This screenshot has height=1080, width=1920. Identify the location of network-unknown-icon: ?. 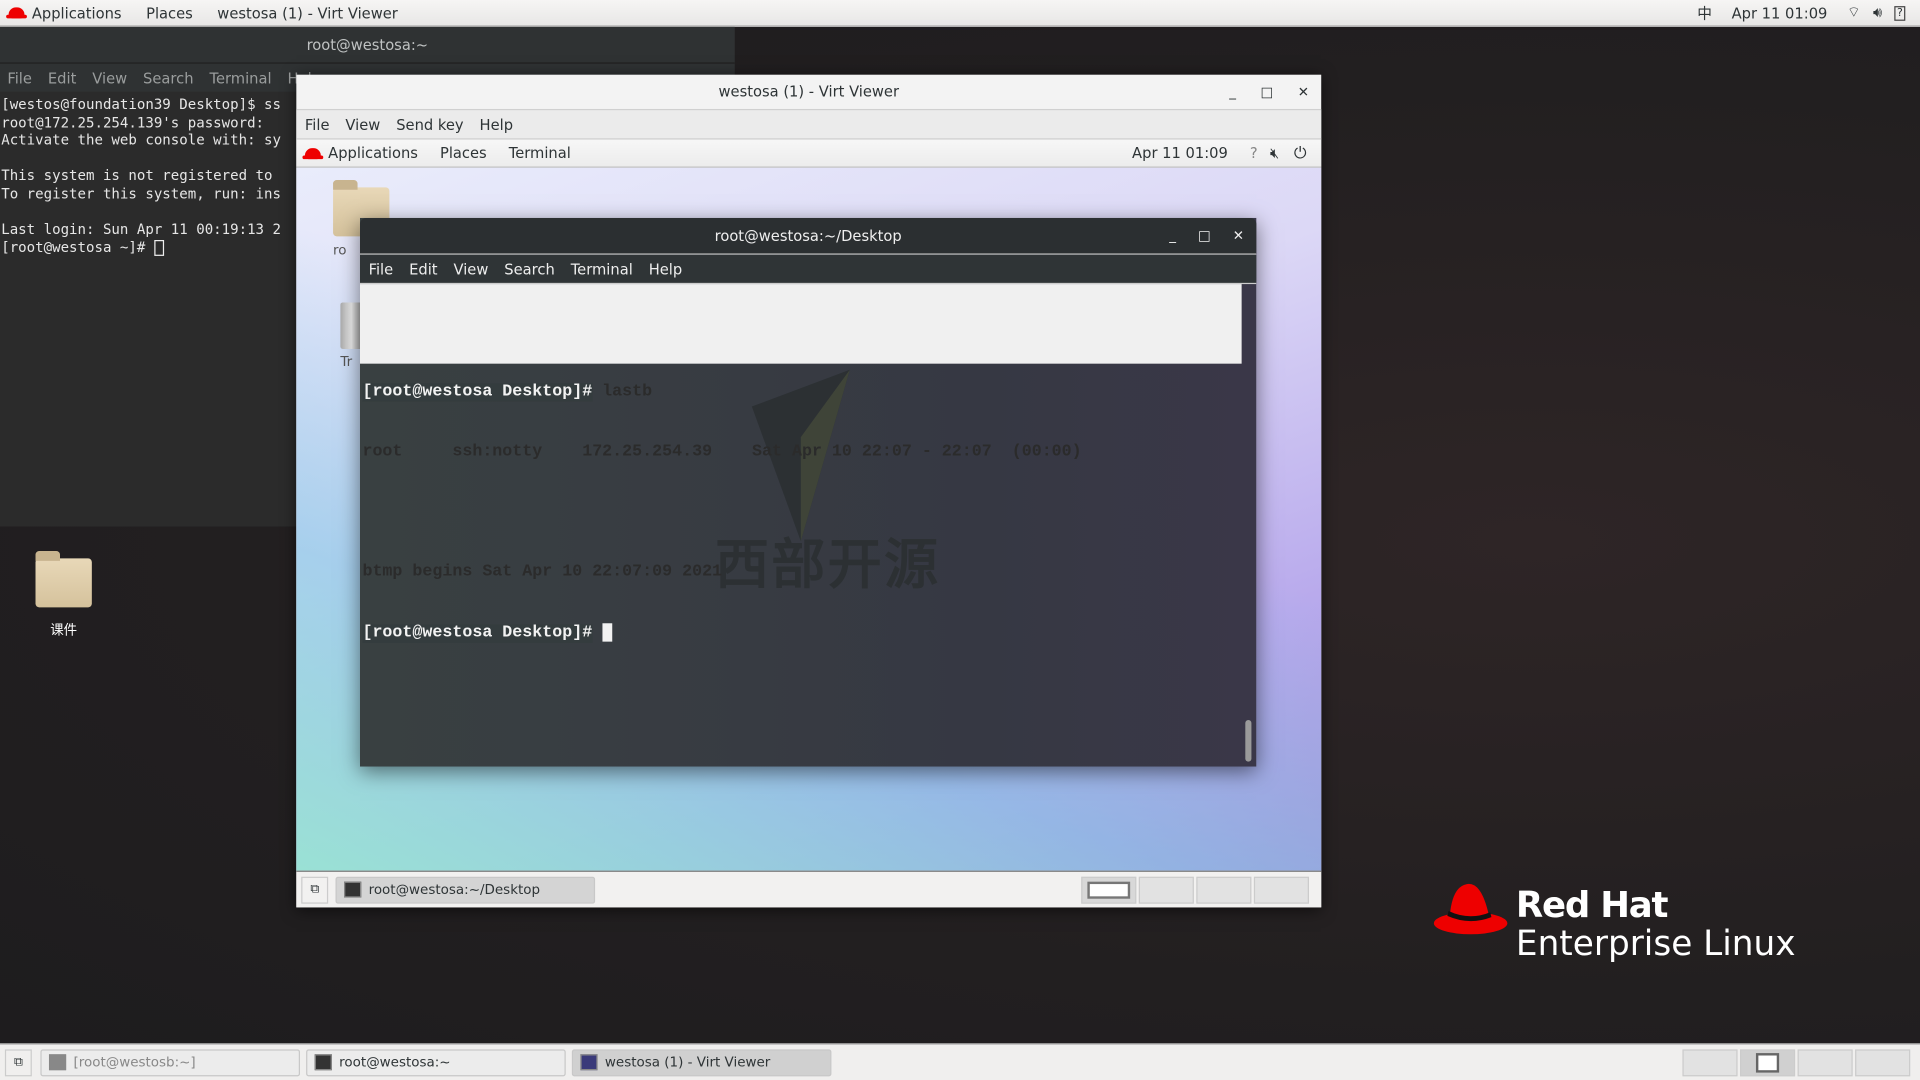
(1254, 152).